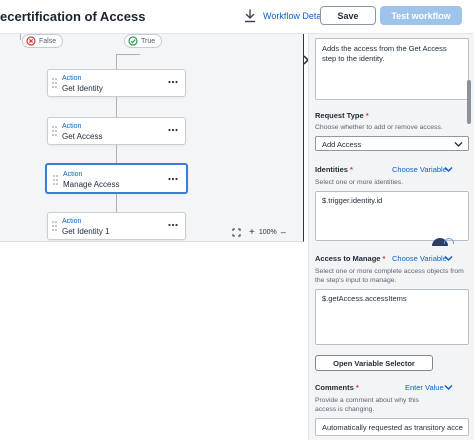 Image resolution: width=474 pixels, height=440 pixels. Describe the element at coordinates (236, 232) in the screenshot. I see `fit-screen-icon` at that location.